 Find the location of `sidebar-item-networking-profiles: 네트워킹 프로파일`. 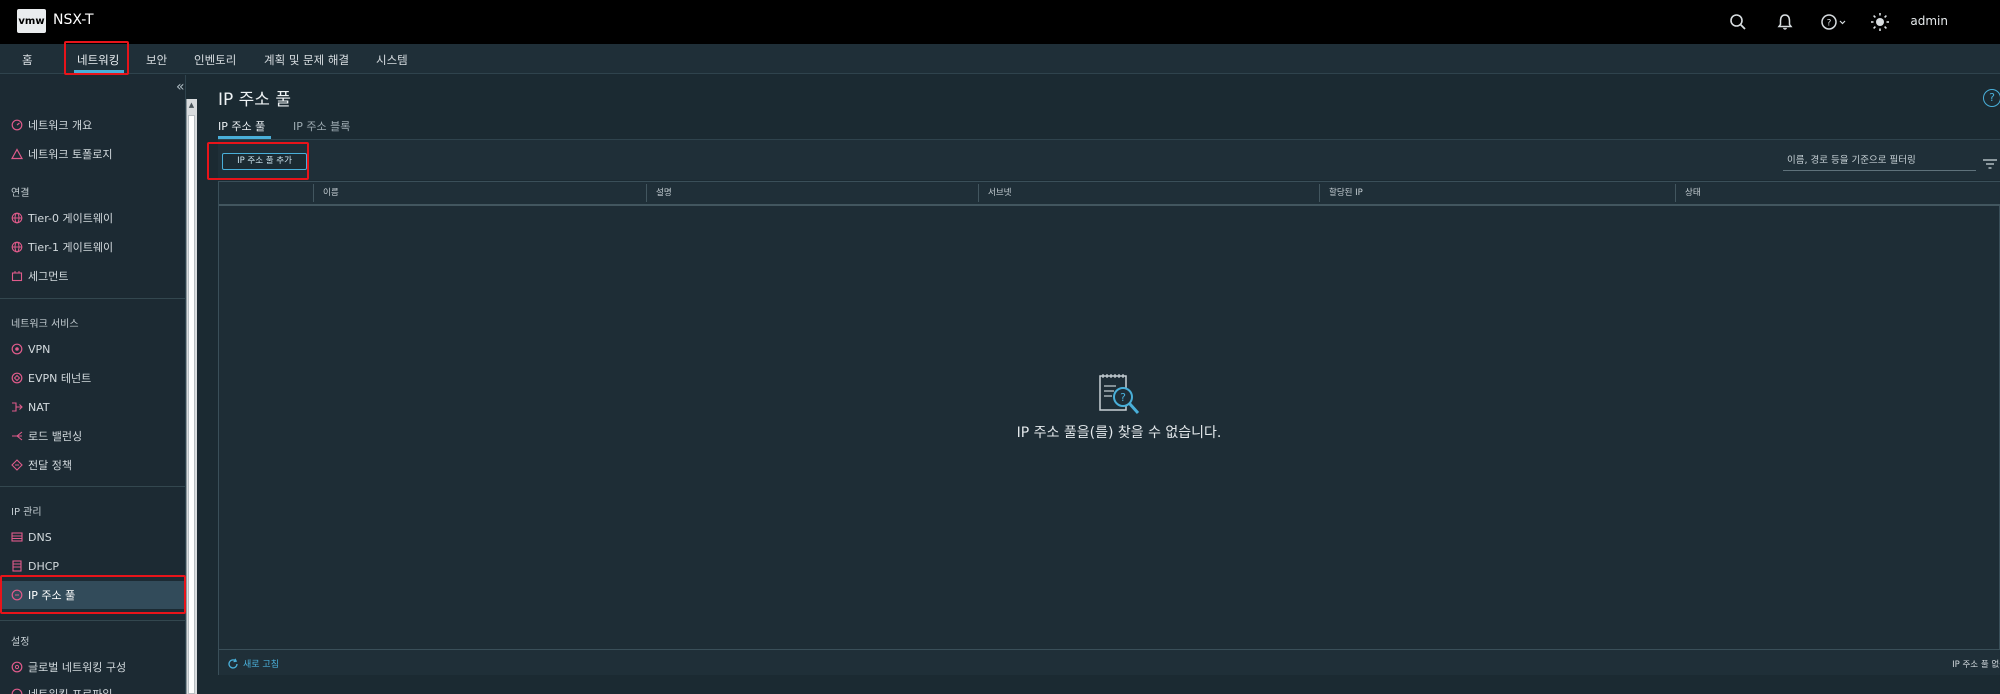

sidebar-item-networking-profiles: 네트워킹 프로파일 is located at coordinates (92, 687).